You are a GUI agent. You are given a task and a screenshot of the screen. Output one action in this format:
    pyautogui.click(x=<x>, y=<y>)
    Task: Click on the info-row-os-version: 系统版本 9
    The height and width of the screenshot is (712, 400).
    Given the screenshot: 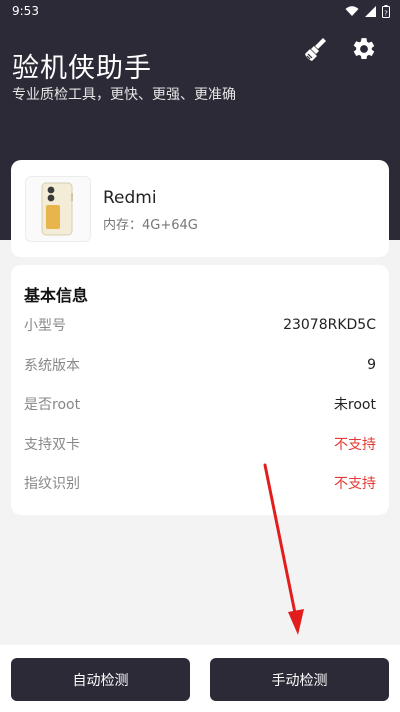 What is the action you would take?
    pyautogui.click(x=200, y=365)
    